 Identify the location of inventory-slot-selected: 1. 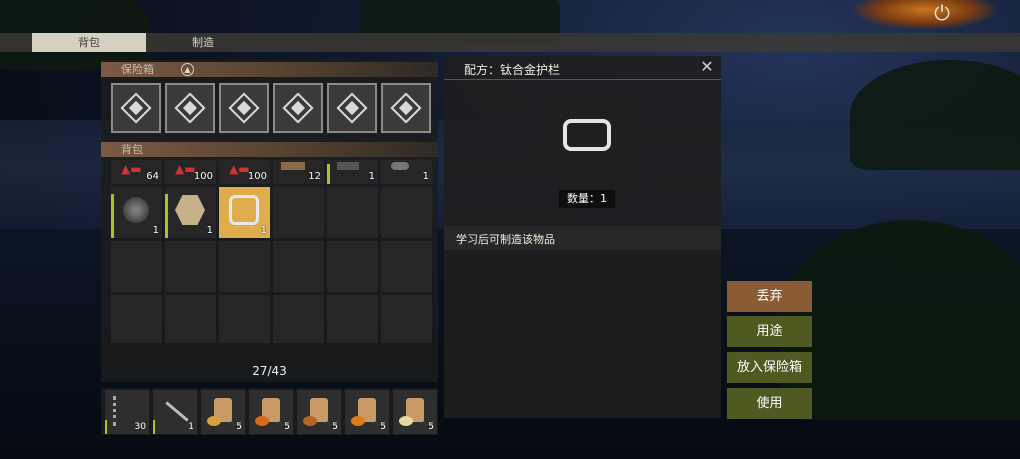
(244, 212).